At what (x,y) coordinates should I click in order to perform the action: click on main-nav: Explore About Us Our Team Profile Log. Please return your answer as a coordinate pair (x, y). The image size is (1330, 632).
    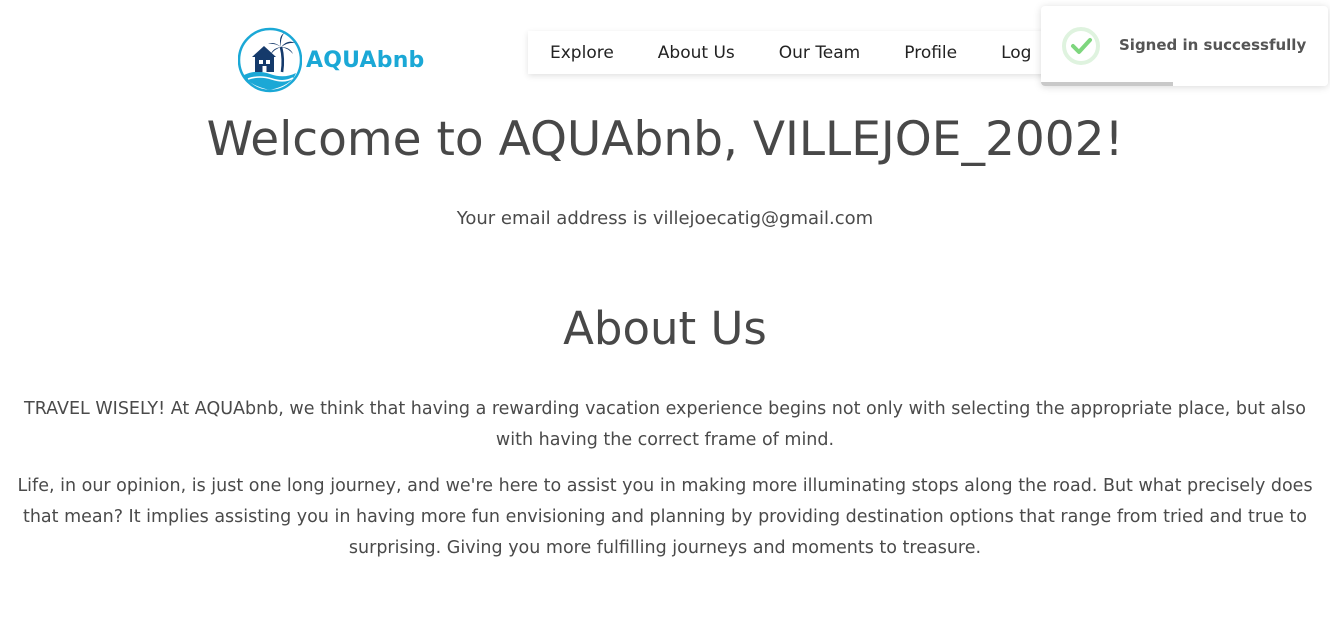
    Looking at the image, I should click on (808, 52).